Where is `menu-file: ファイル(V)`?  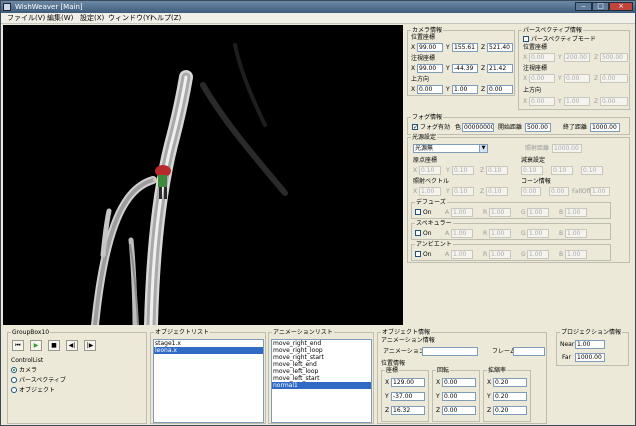 menu-file: ファイル(V) is located at coordinates (26, 18).